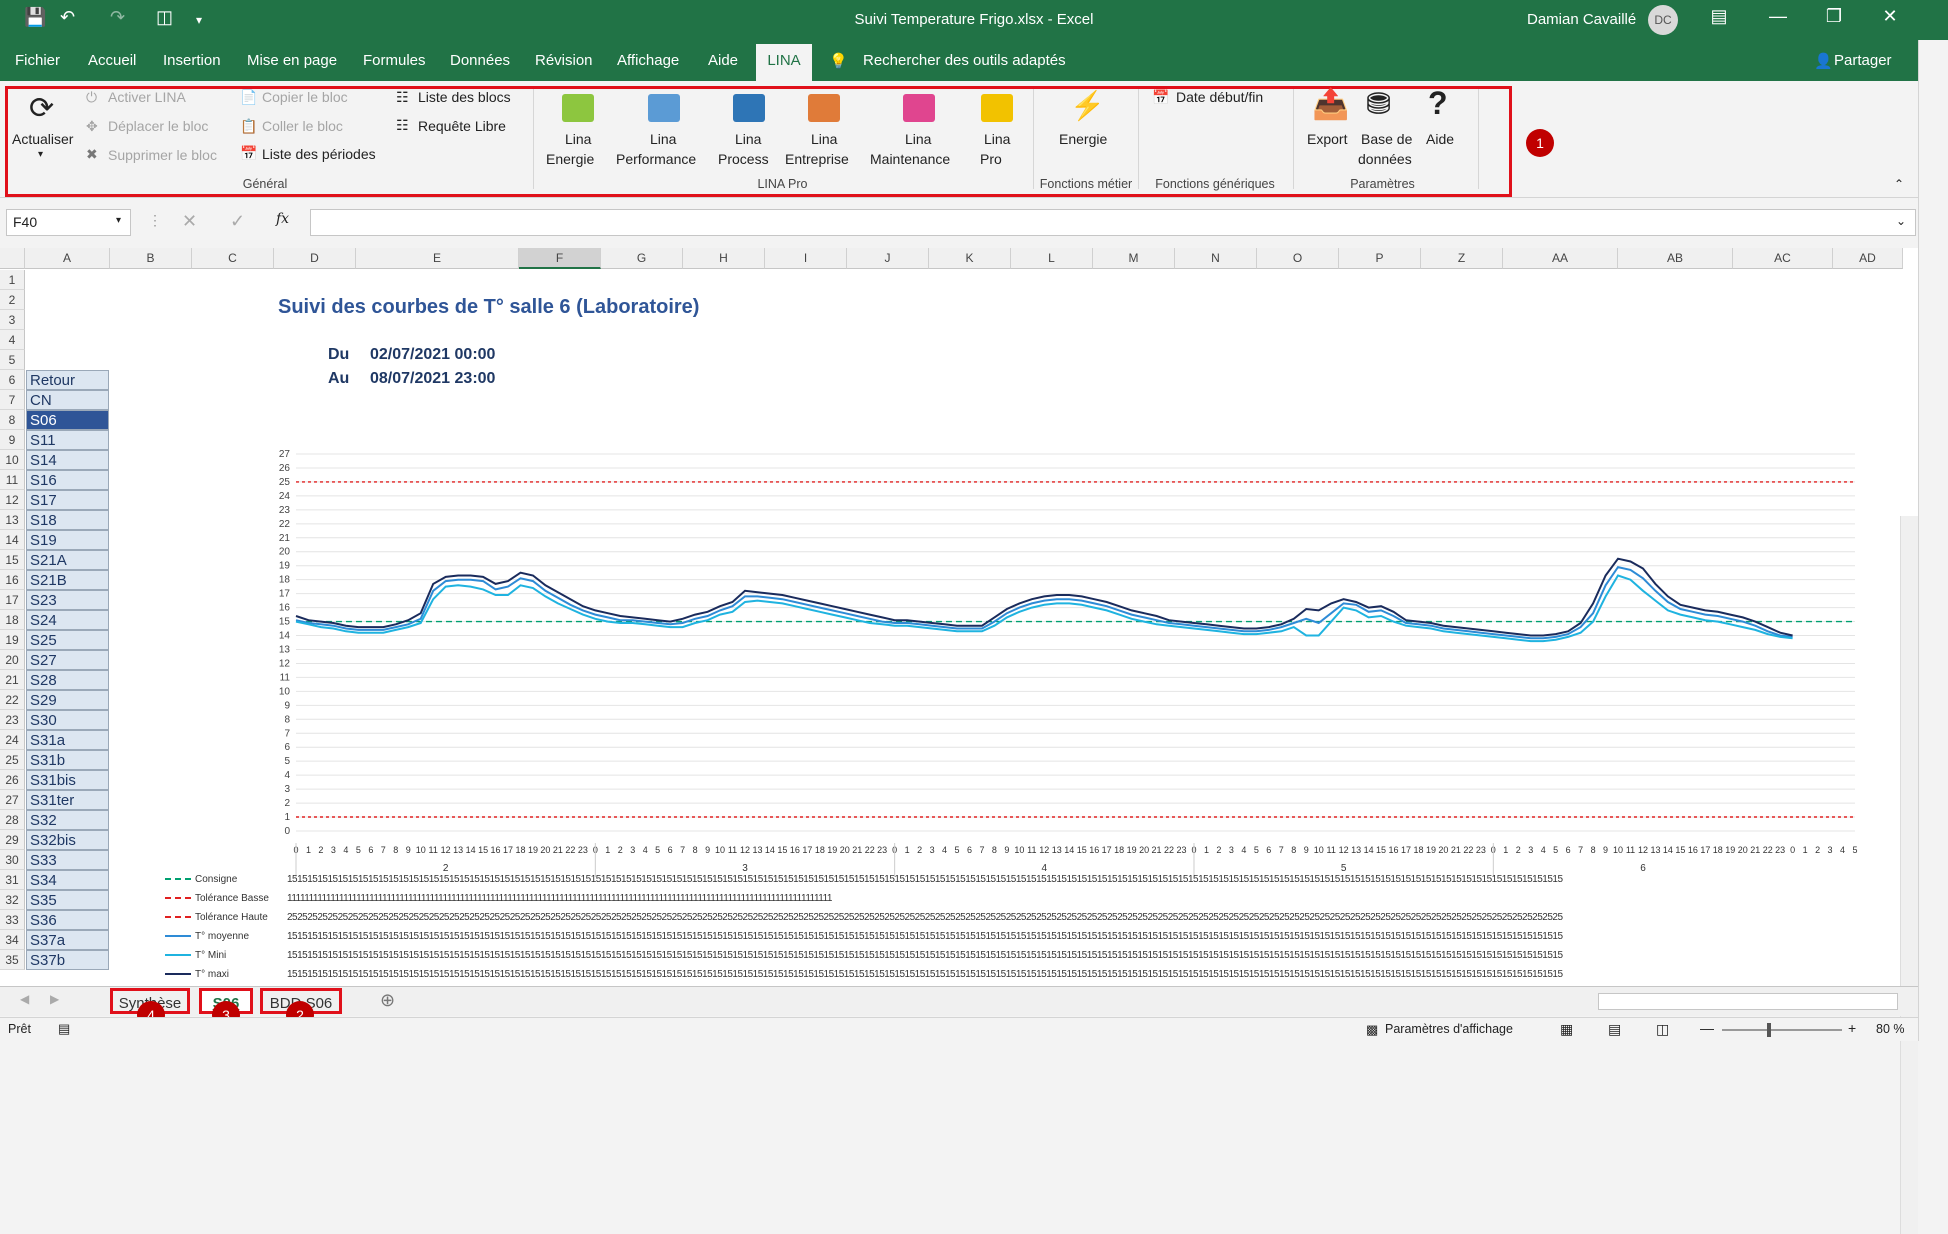 This screenshot has width=1948, height=1234. What do you see at coordinates (67, 420) in the screenshot?
I see `nav-link-s06: S06` at bounding box center [67, 420].